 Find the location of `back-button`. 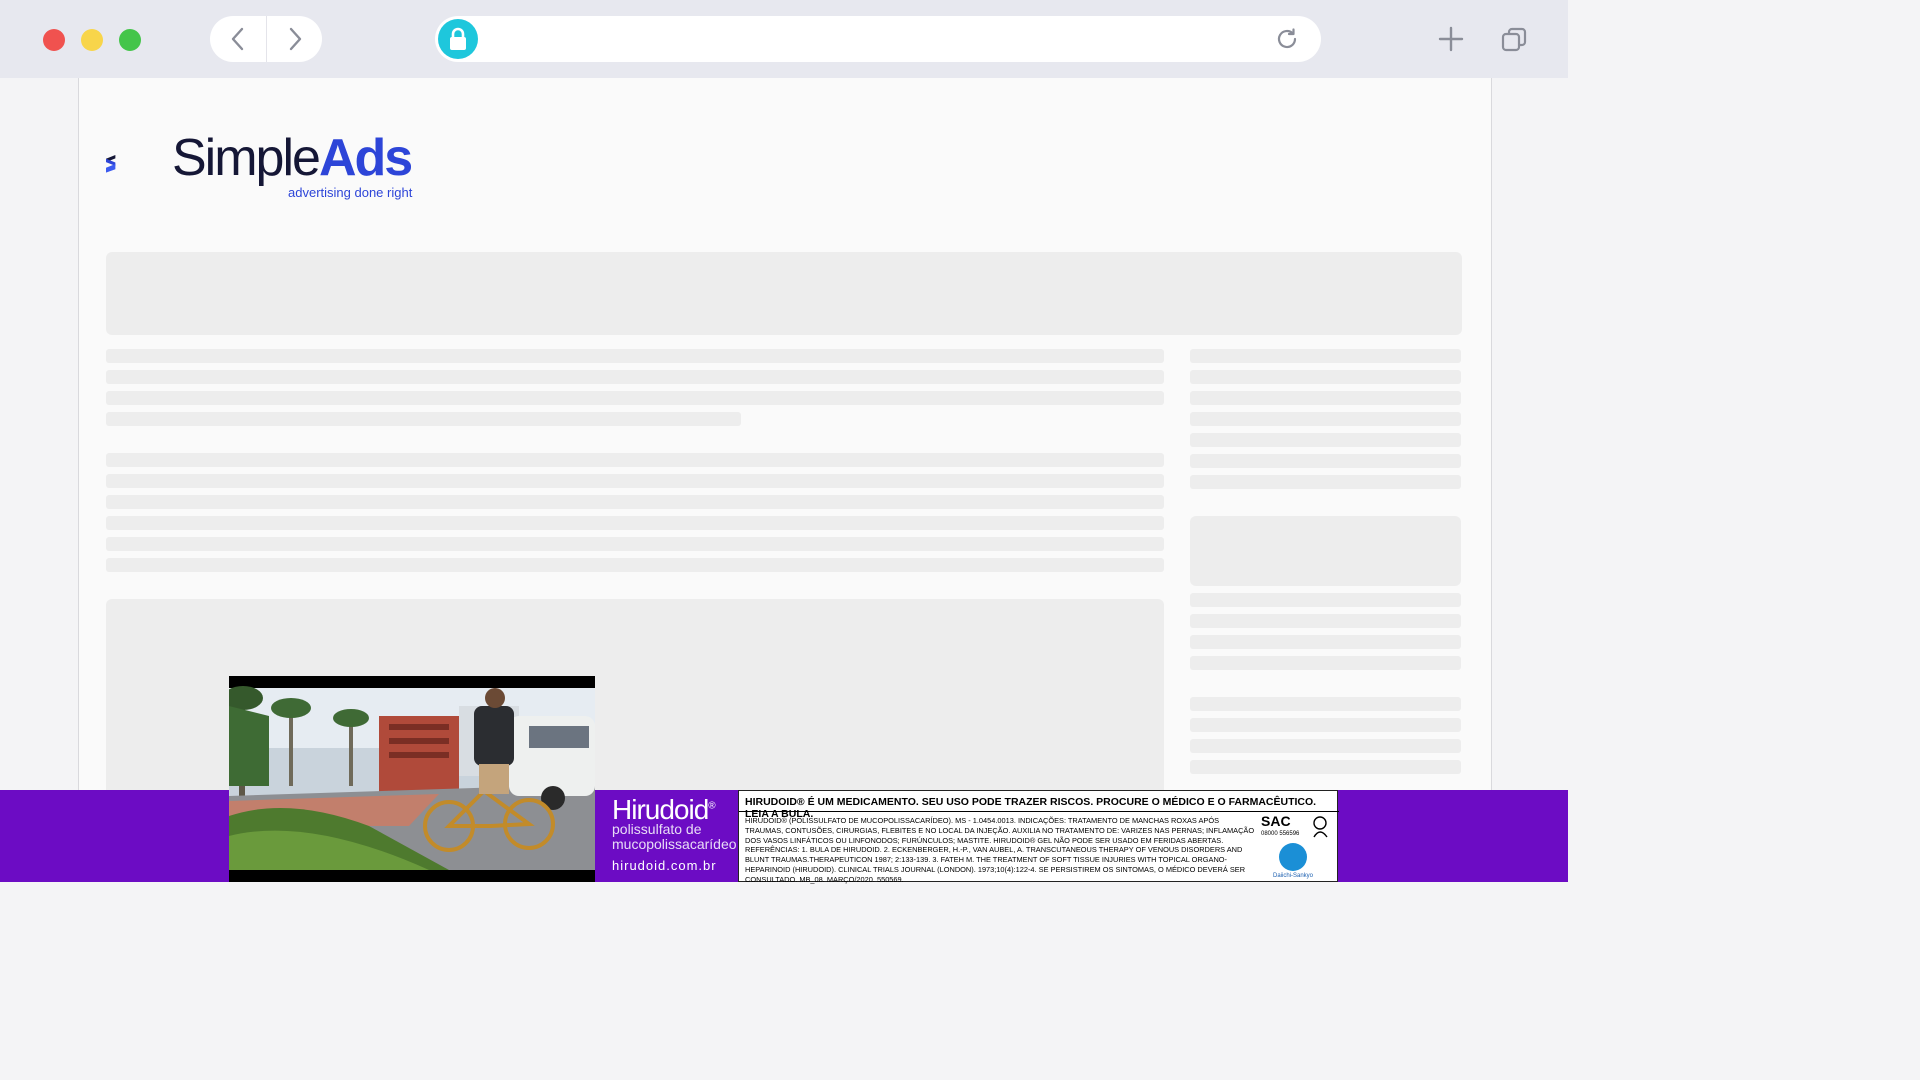

back-button is located at coordinates (238, 39).